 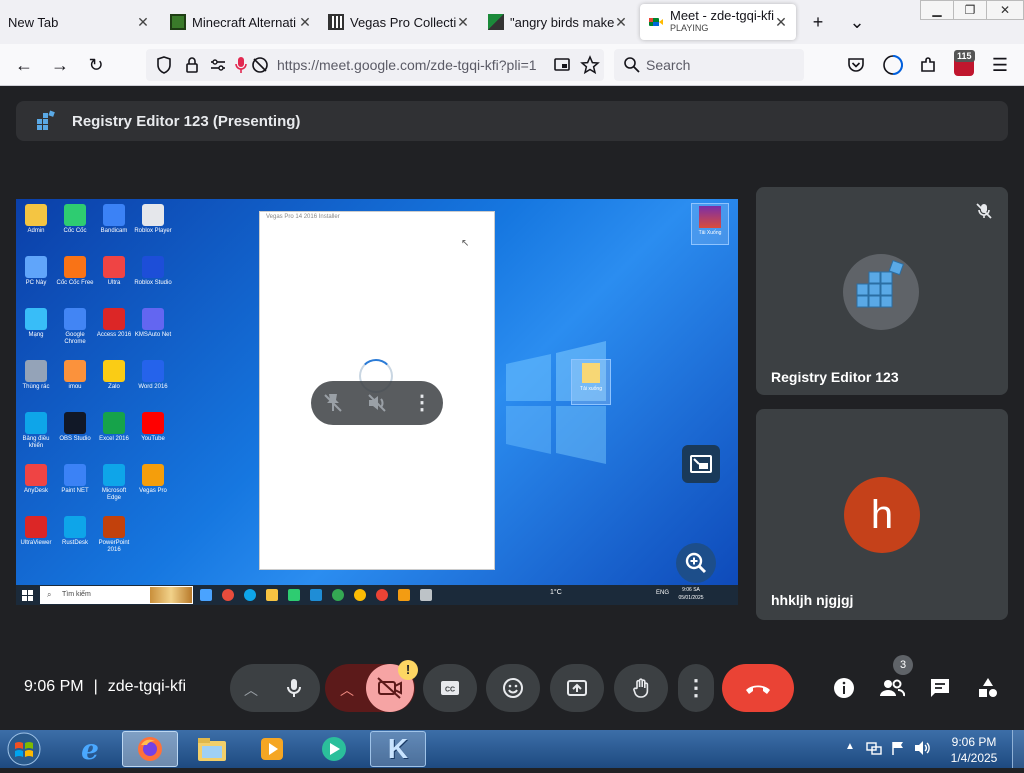 I want to click on taskbar-firefox, so click(x=150, y=749).